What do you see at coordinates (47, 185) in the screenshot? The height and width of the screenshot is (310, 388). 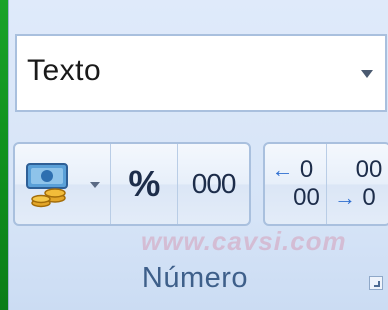 I see `currency-icon` at bounding box center [47, 185].